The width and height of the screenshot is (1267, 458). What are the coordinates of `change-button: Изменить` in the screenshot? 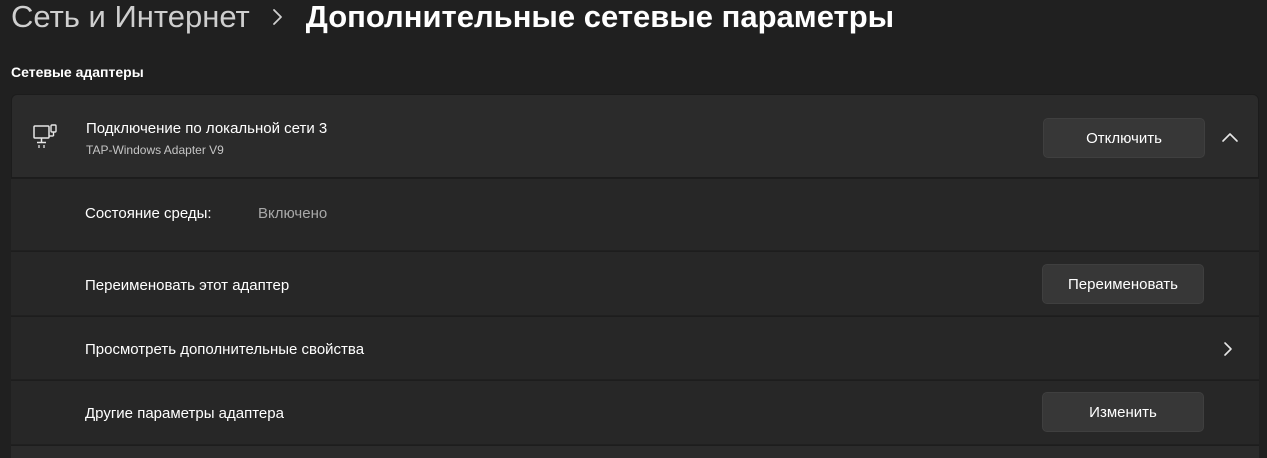 It's located at (1123, 412).